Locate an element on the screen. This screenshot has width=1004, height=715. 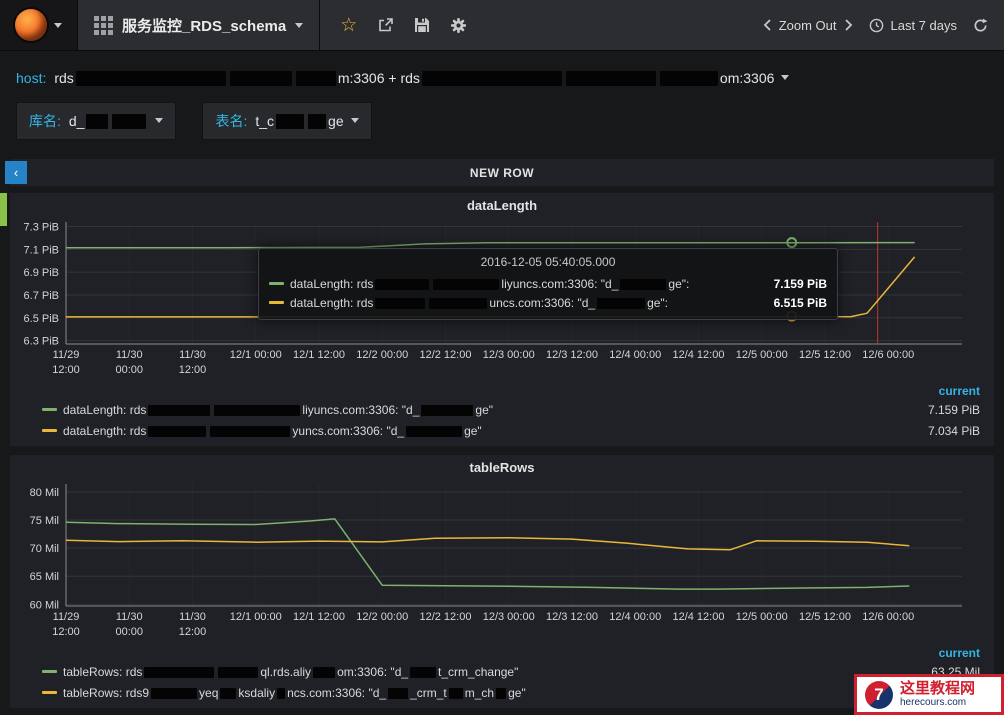
db-variable-value: d_ is located at coordinates (116, 121).